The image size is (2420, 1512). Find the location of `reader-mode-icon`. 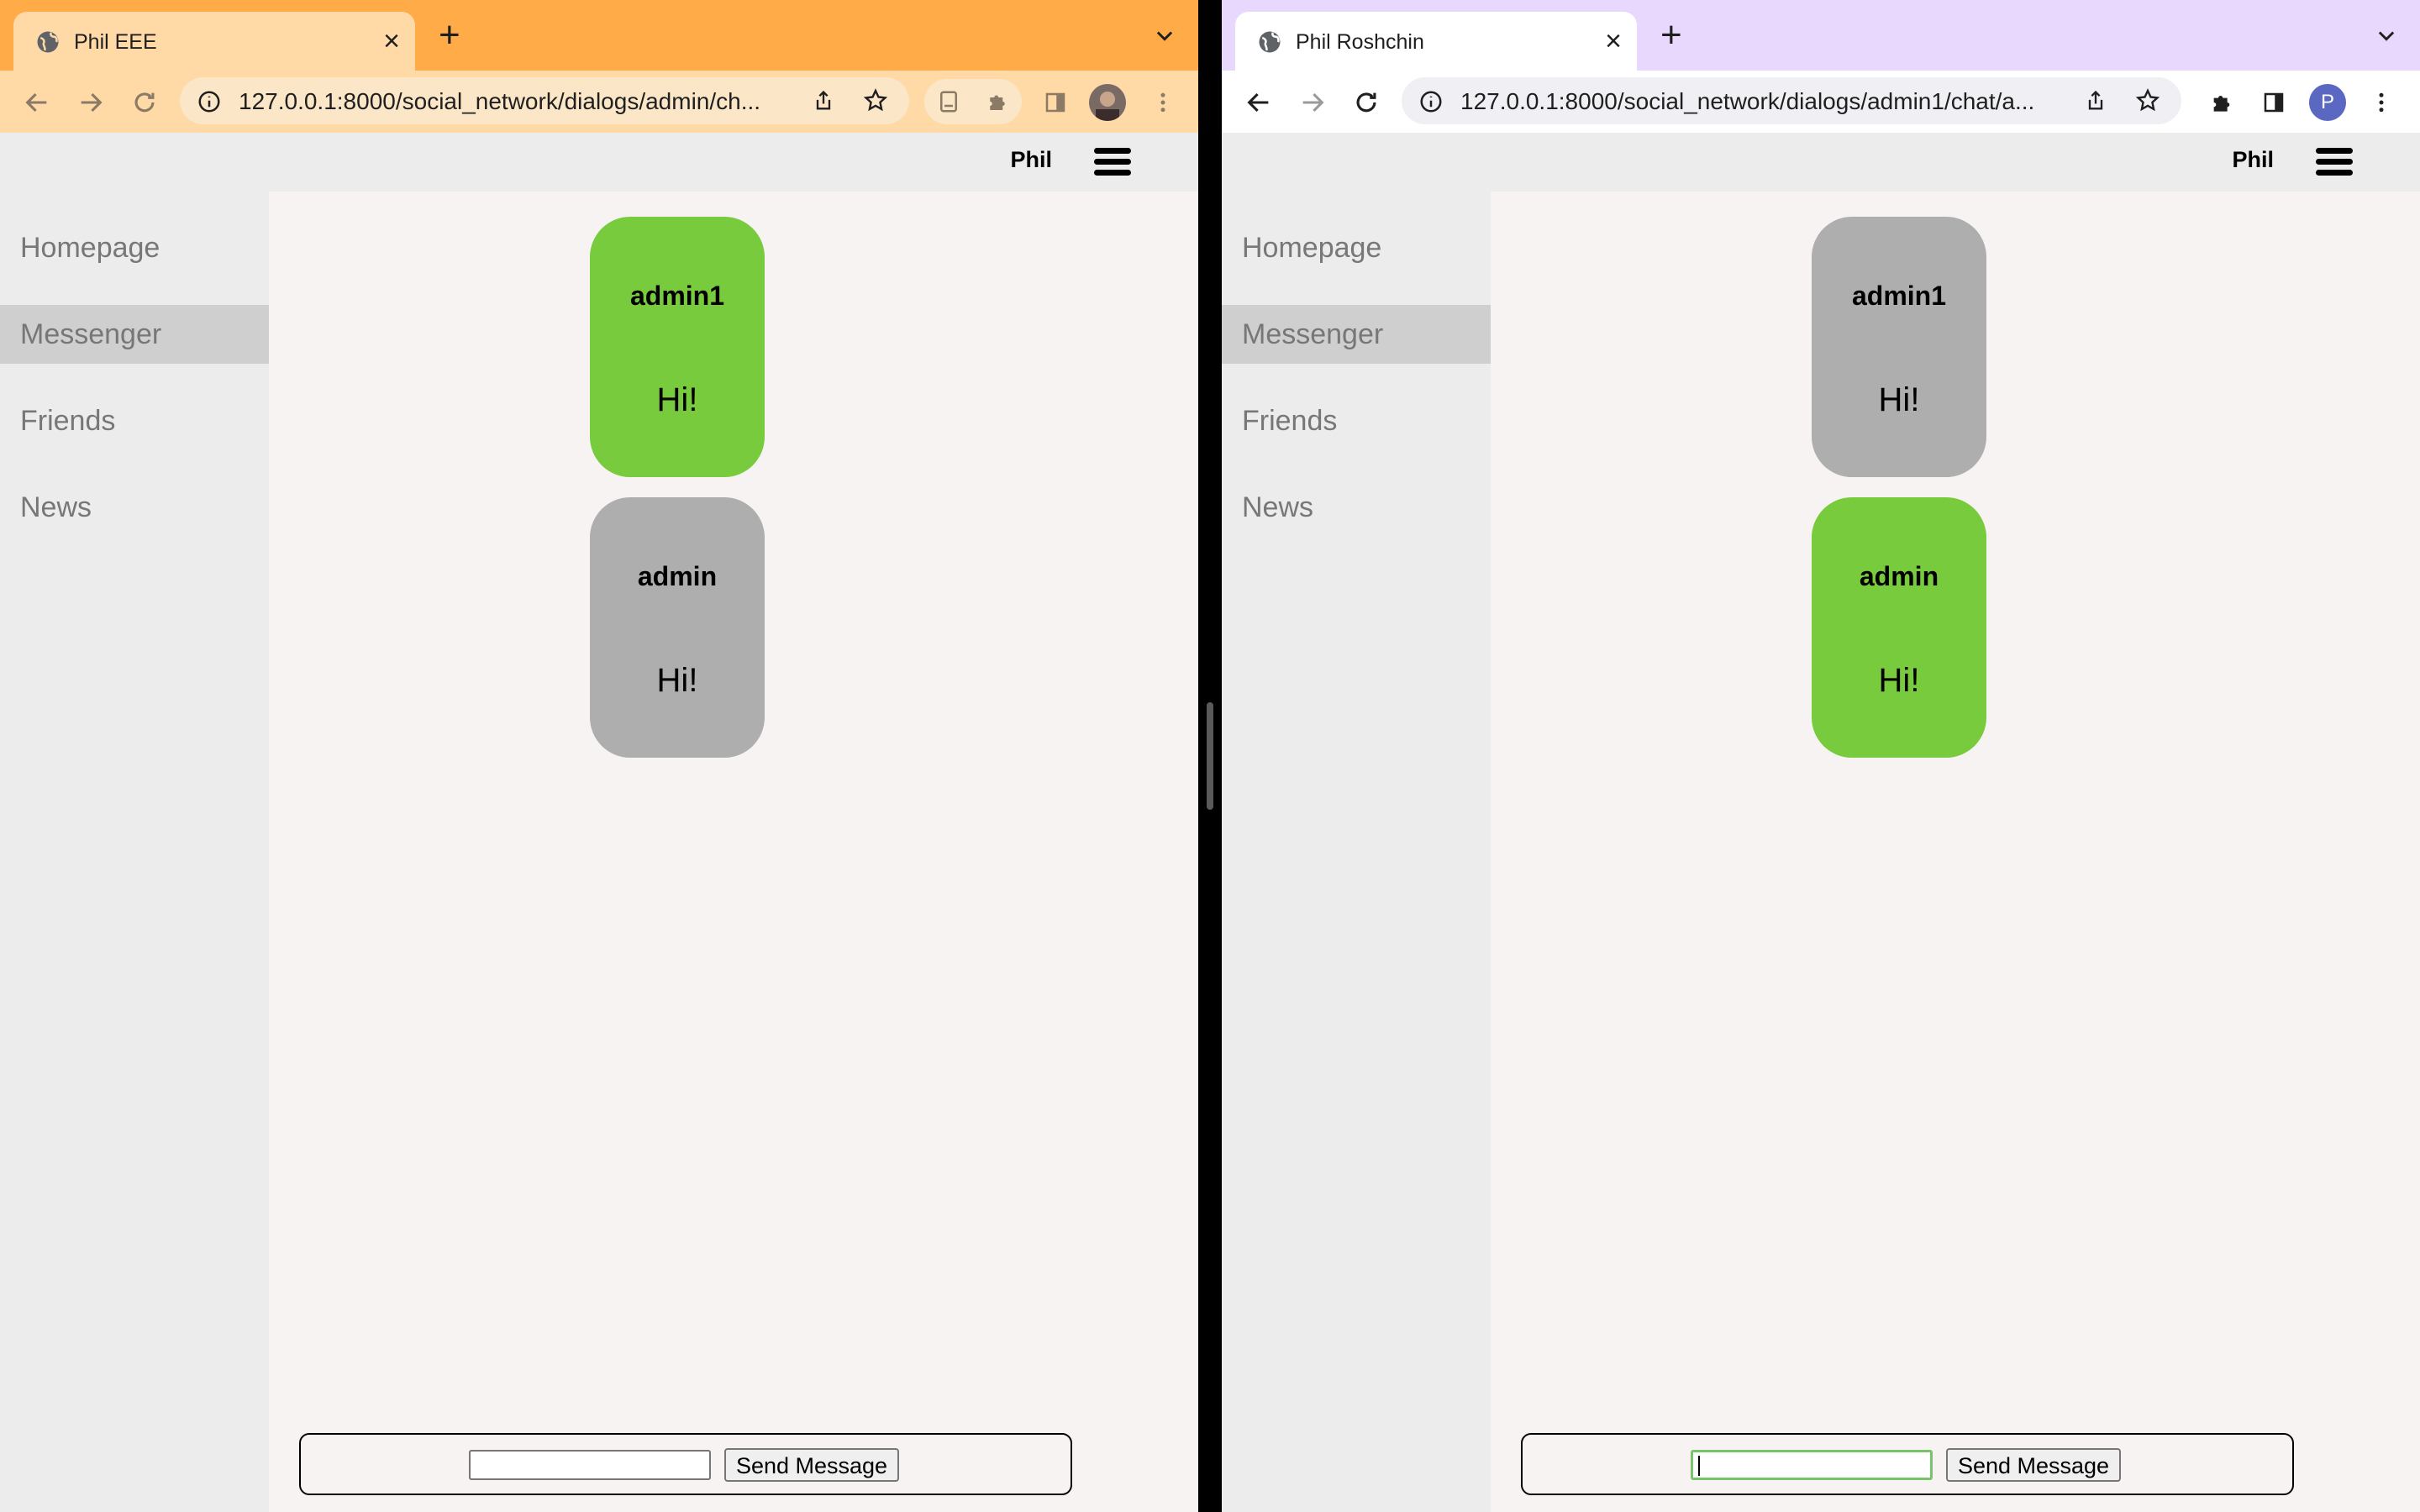

reader-mode-icon is located at coordinates (948, 101).